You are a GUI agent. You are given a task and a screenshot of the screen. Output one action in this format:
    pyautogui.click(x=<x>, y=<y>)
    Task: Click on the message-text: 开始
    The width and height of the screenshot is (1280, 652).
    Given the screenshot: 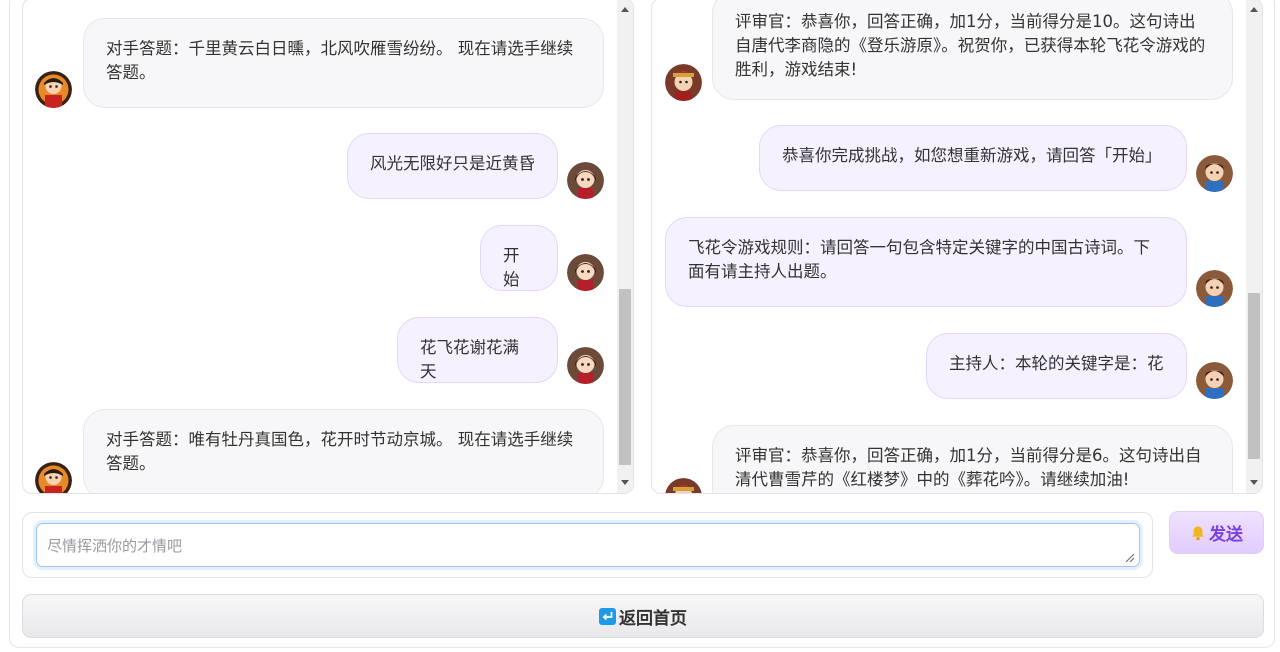 What is the action you would take?
    pyautogui.click(x=511, y=267)
    